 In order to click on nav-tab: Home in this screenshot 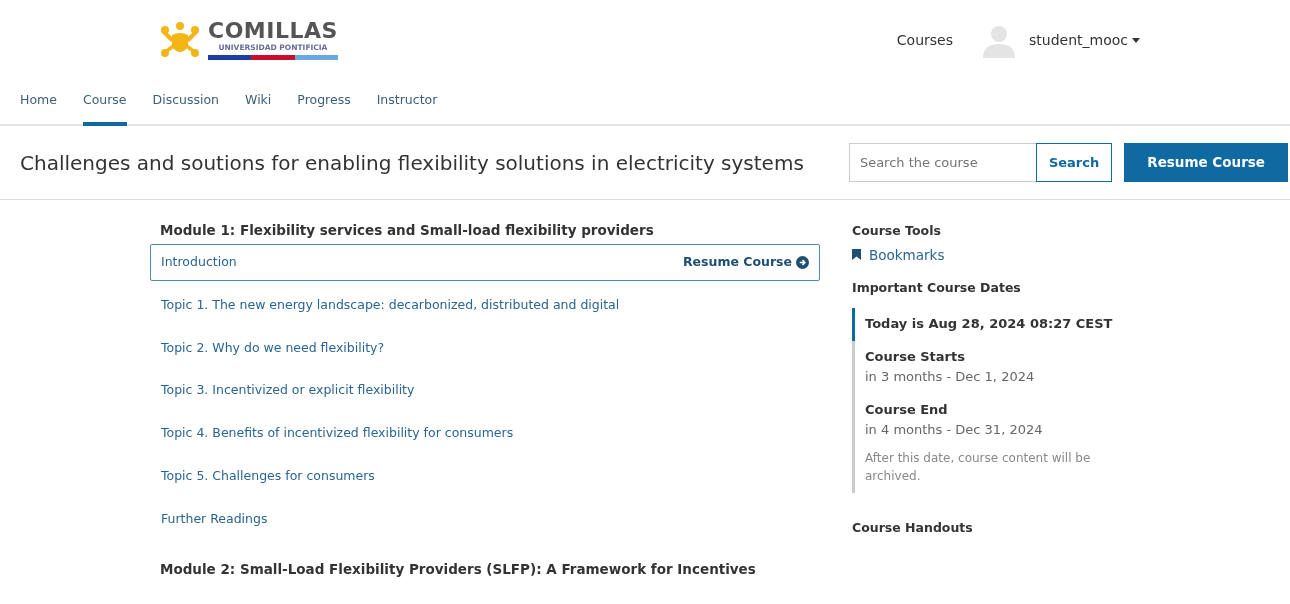, I will do `click(38, 97)`.